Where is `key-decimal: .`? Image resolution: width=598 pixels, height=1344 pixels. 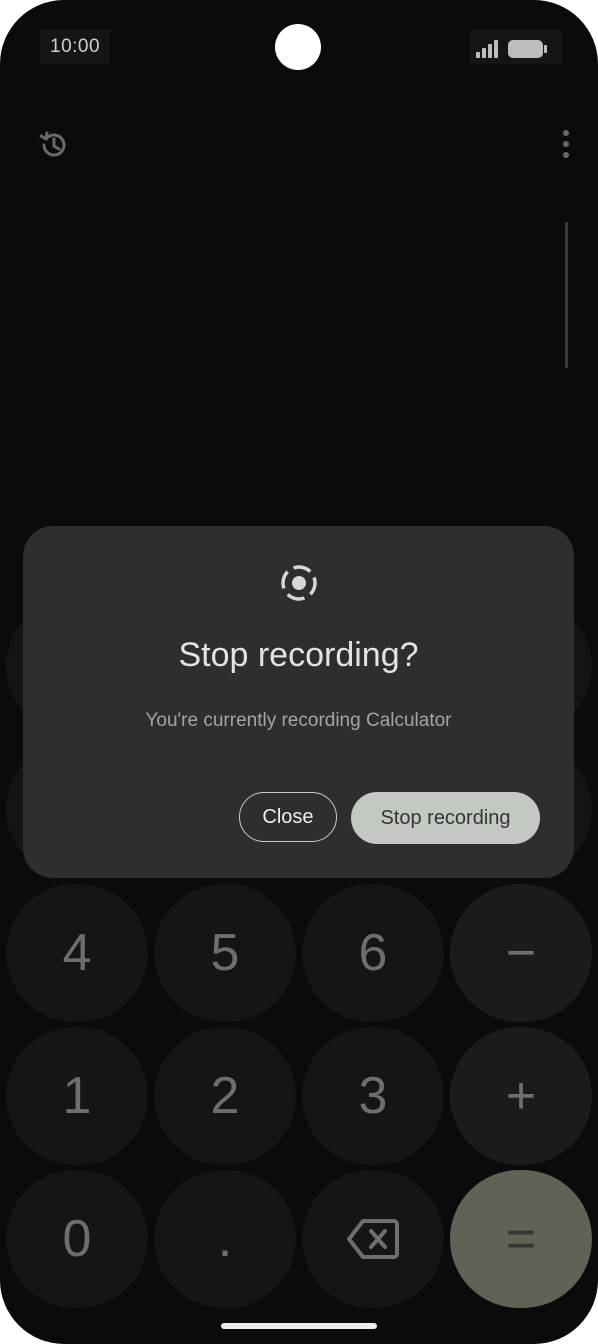 key-decimal: . is located at coordinates (225, 1239).